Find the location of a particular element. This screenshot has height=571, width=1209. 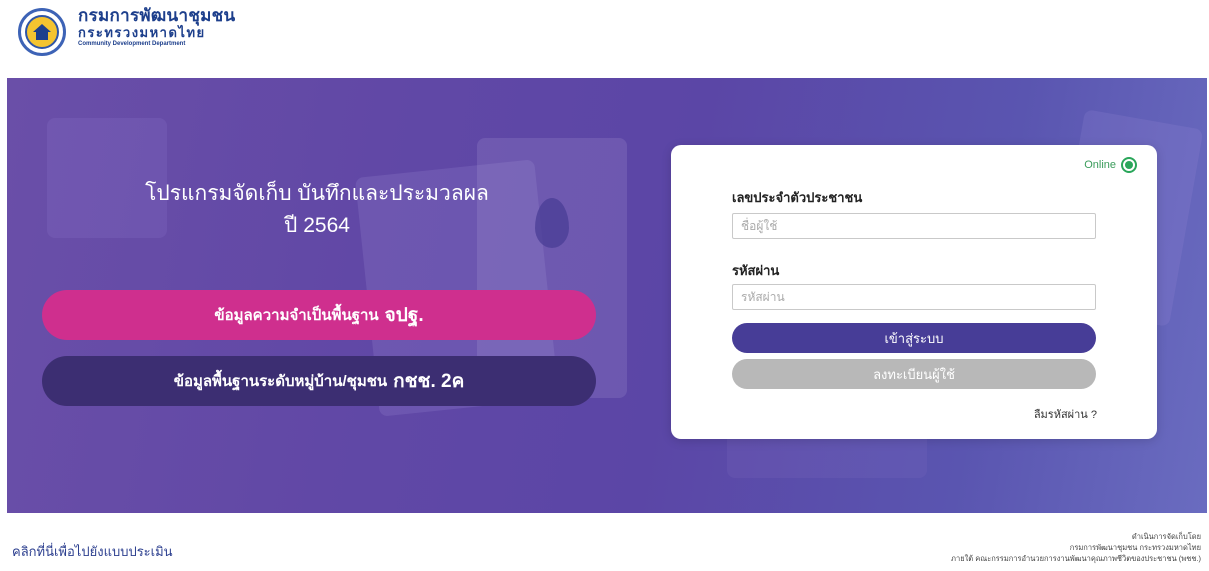

login-button: เข้าสู่ระบบ is located at coordinates (914, 338).